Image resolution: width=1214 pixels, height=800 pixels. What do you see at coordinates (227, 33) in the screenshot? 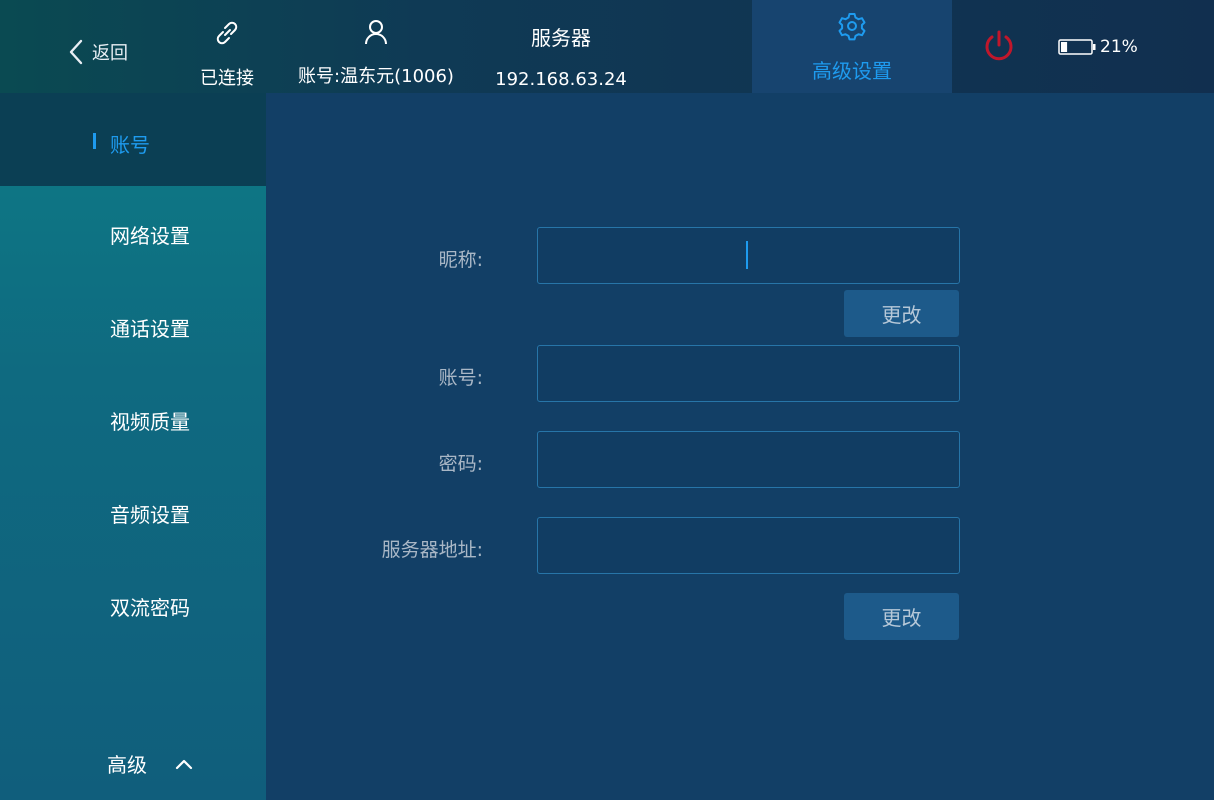
I see `link-icon` at bounding box center [227, 33].